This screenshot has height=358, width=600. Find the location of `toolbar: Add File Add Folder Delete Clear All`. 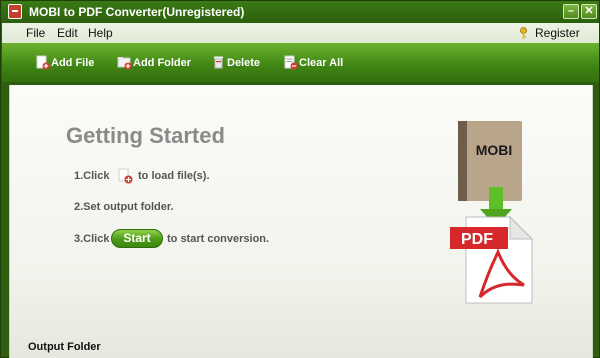

toolbar: Add File Add Folder Delete Clear All is located at coordinates (300, 63).